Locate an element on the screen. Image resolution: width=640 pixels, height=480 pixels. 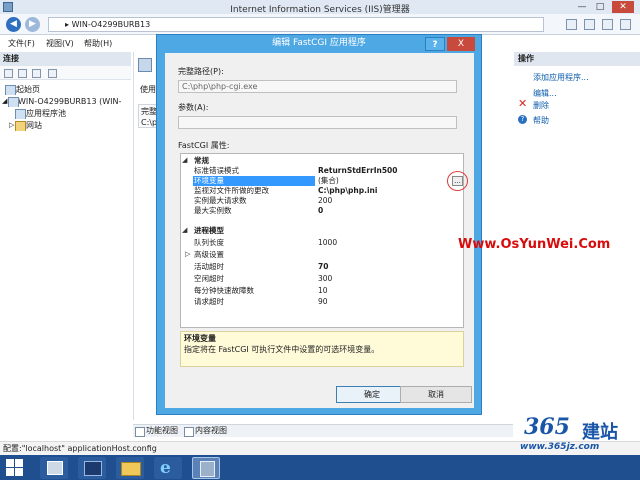
stop-icon is located at coordinates (589, 24).